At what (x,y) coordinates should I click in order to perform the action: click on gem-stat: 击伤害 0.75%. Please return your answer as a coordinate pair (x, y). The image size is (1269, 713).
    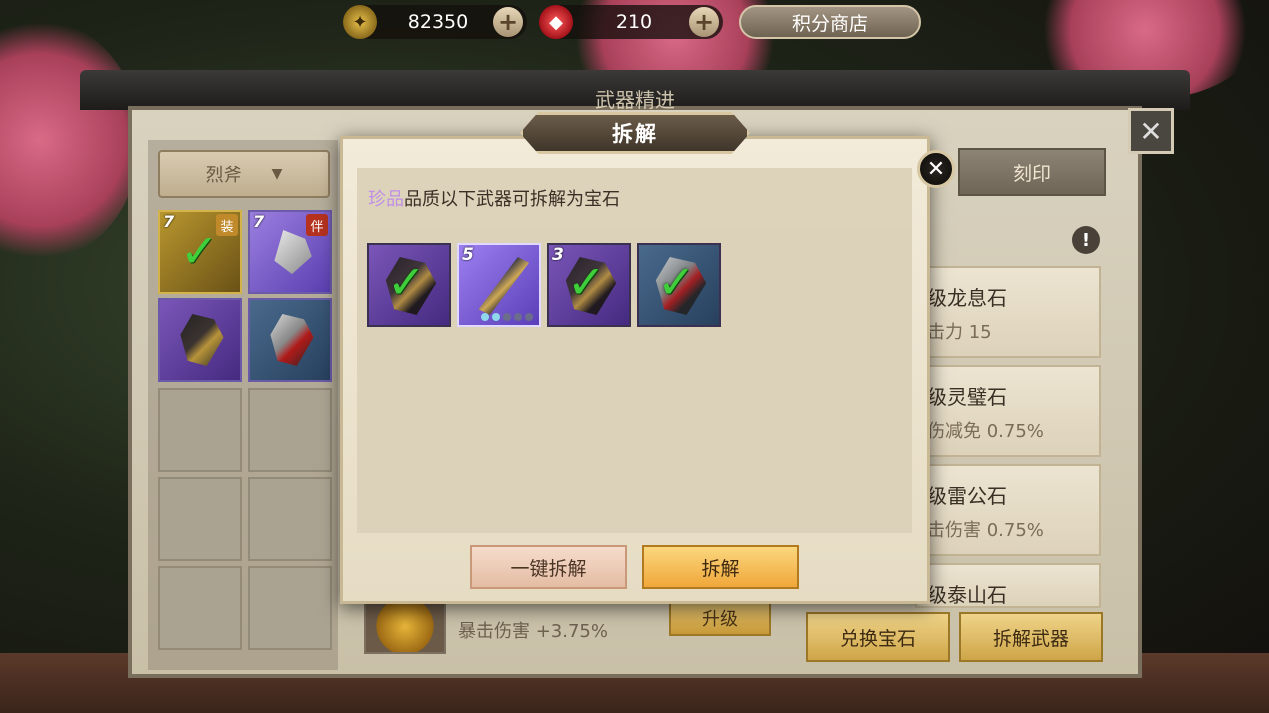
    Looking at the image, I should click on (985, 530).